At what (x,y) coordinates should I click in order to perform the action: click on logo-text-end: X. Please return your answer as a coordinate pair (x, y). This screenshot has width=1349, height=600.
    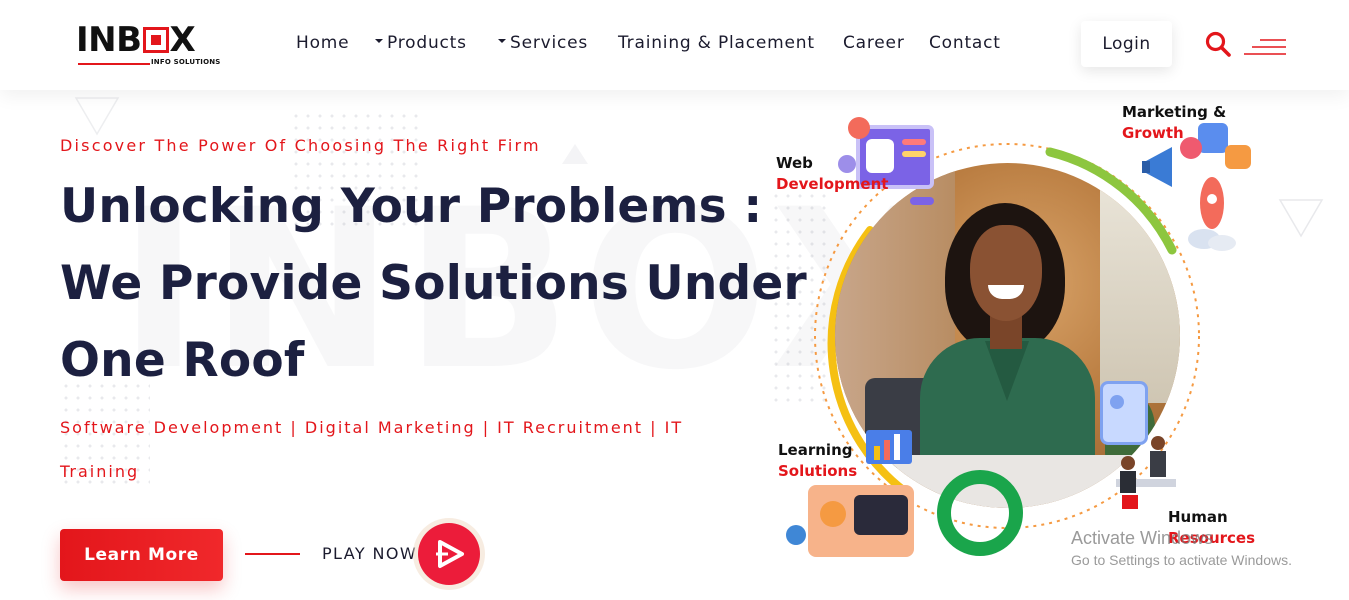
    Looking at the image, I should click on (182, 40).